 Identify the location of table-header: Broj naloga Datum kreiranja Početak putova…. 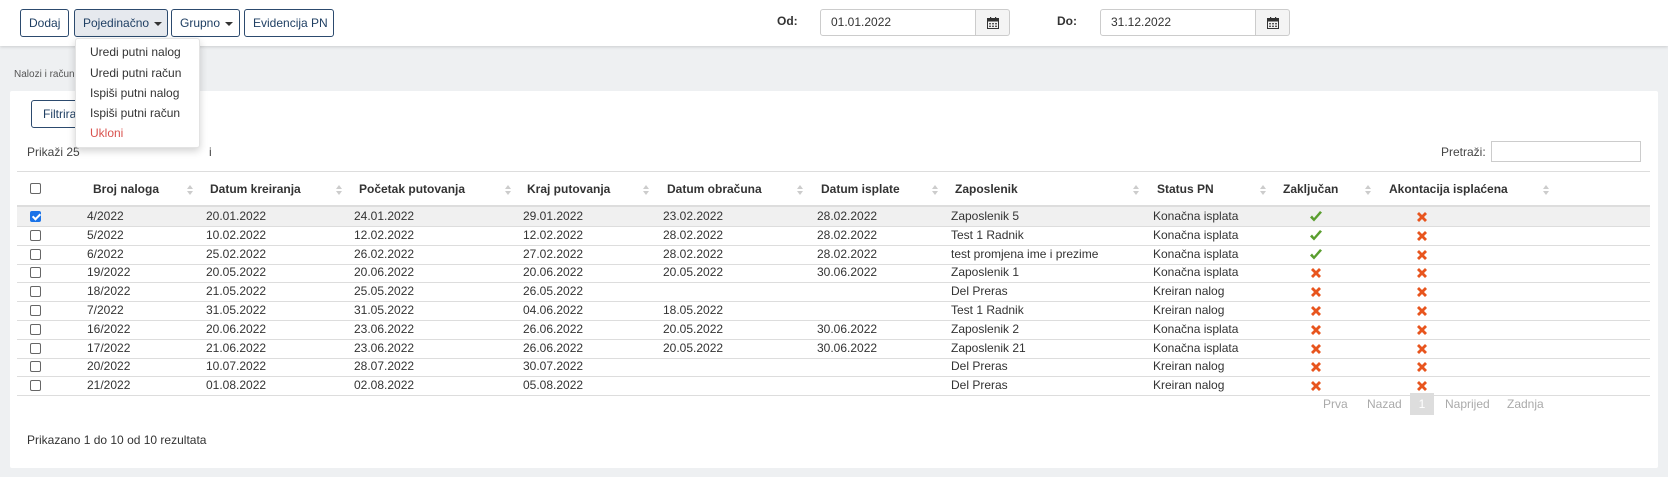
(833, 189).